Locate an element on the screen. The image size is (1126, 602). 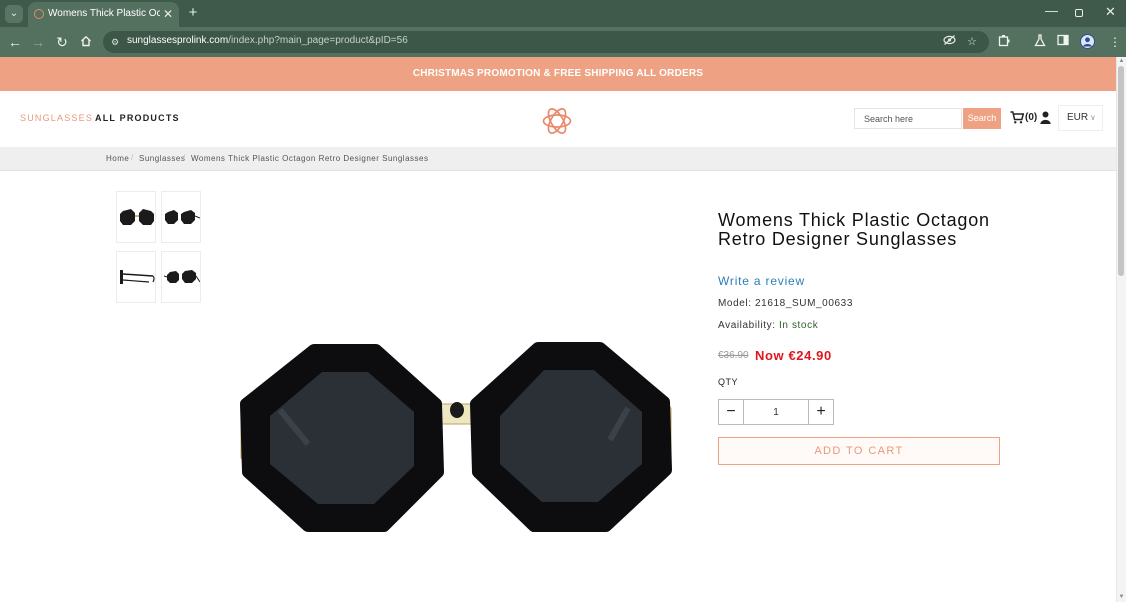
maximize-icon is located at coordinates (1079, 13).